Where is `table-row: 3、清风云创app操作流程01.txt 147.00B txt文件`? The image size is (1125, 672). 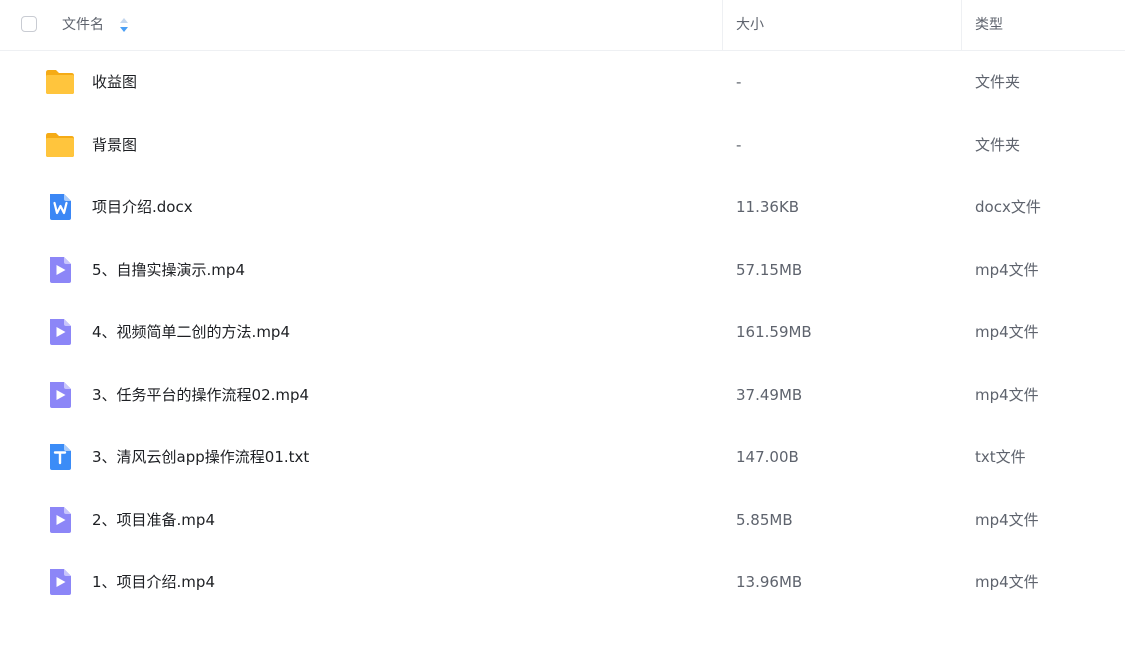
table-row: 3、清风云创app操作流程01.txt 147.00B txt文件 is located at coordinates (562, 457).